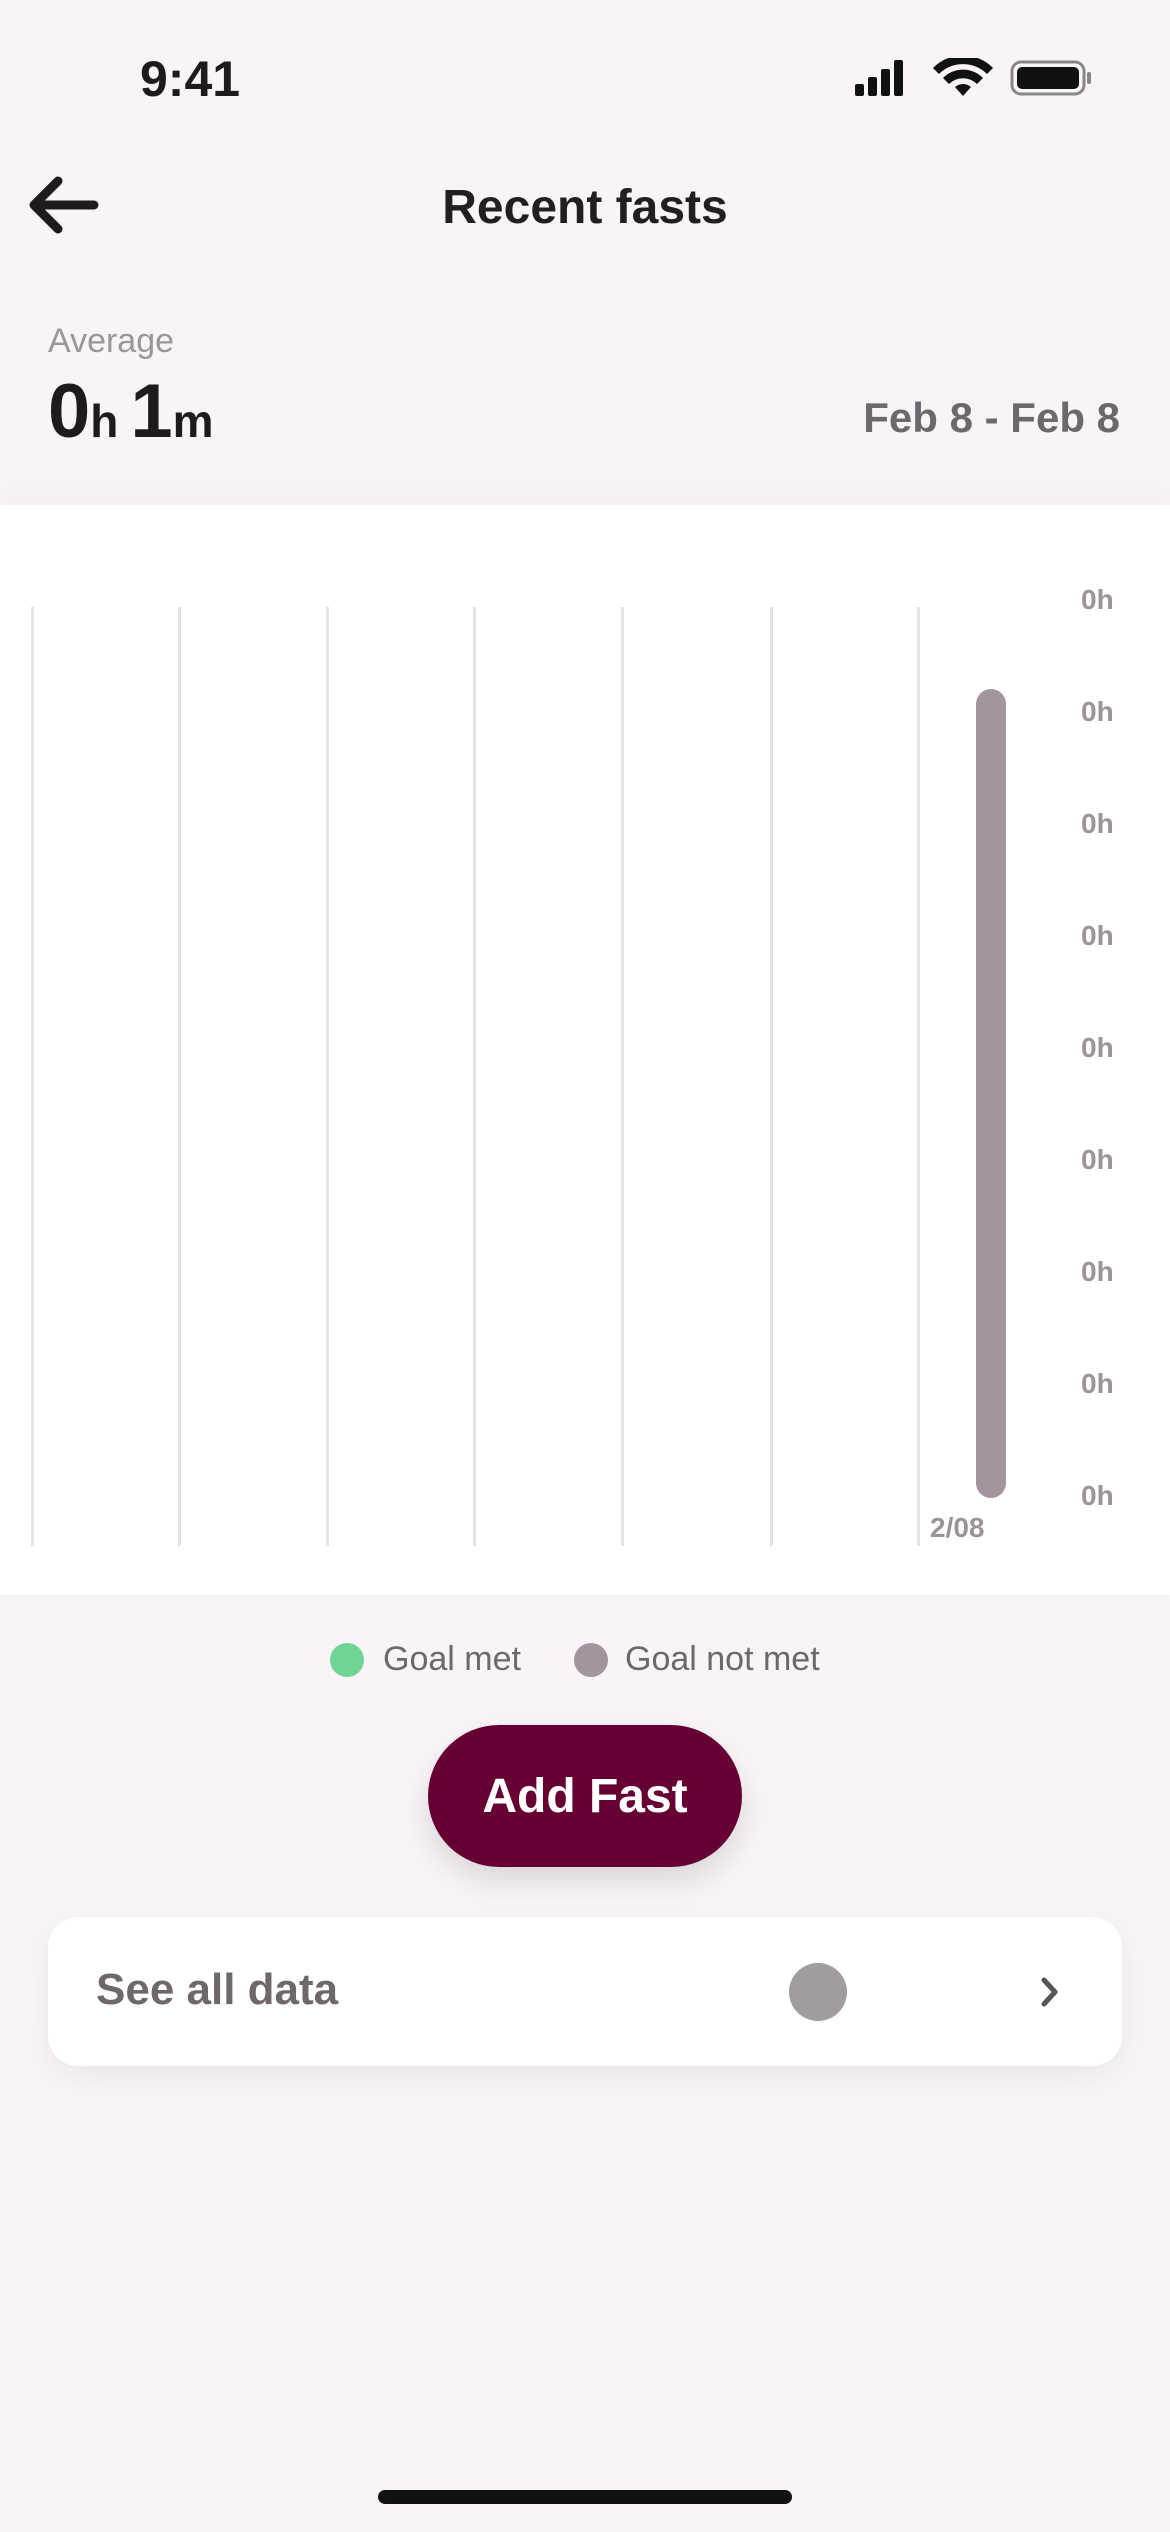 The image size is (1170, 2532). What do you see at coordinates (452, 1659) in the screenshot?
I see `legend-goal-met: Goal met` at bounding box center [452, 1659].